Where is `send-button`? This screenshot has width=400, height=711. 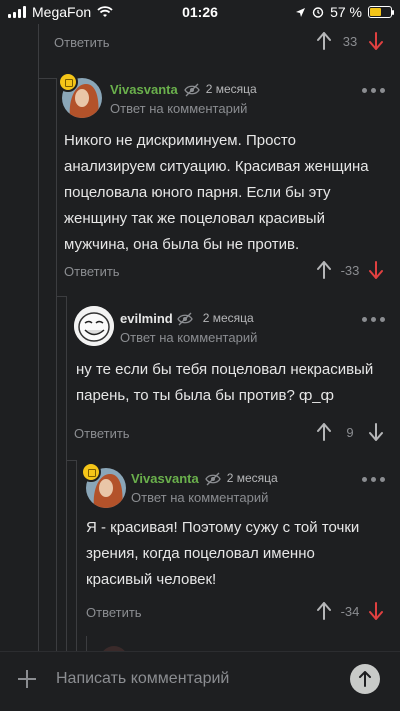 send-button is located at coordinates (365, 679).